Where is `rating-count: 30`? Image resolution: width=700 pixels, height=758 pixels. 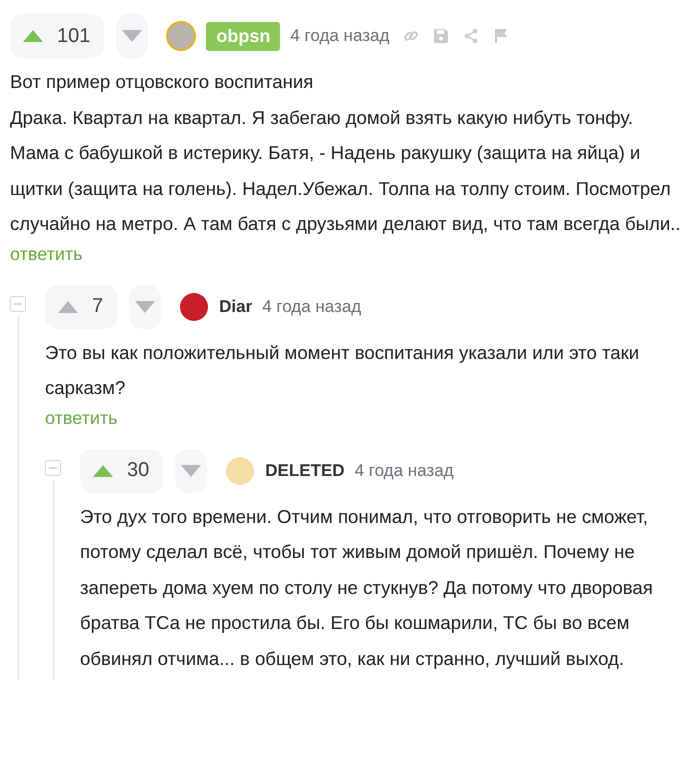
rating-count: 30 is located at coordinates (138, 470).